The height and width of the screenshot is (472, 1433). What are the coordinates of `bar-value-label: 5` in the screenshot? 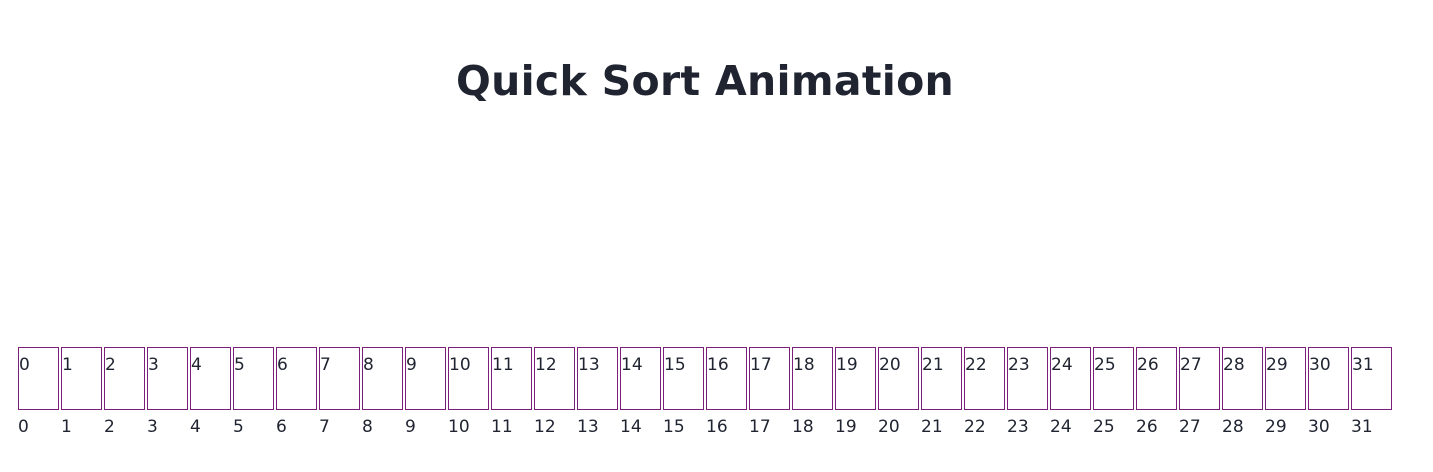 It's located at (239, 365).